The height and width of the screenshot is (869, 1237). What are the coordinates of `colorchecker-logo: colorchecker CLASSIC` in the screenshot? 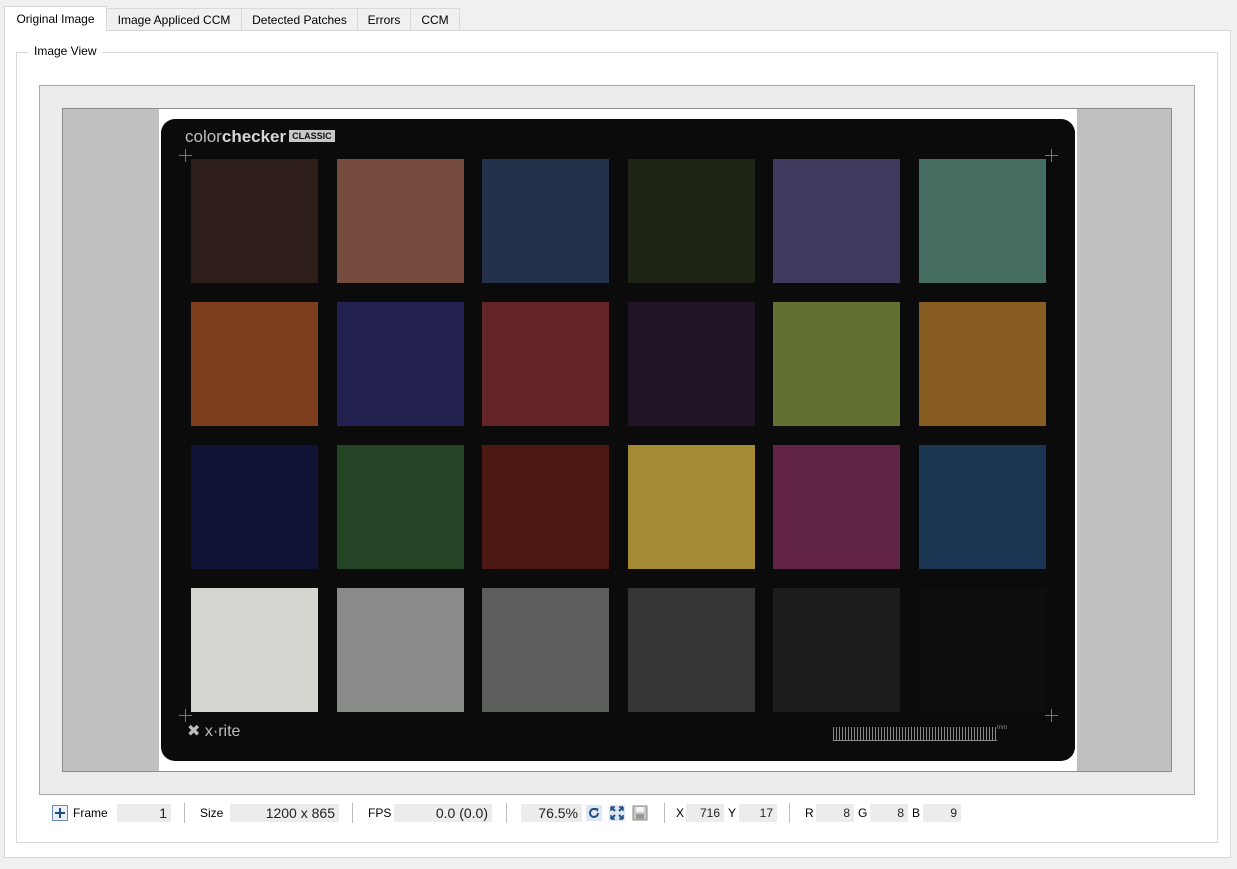 It's located at (260, 137).